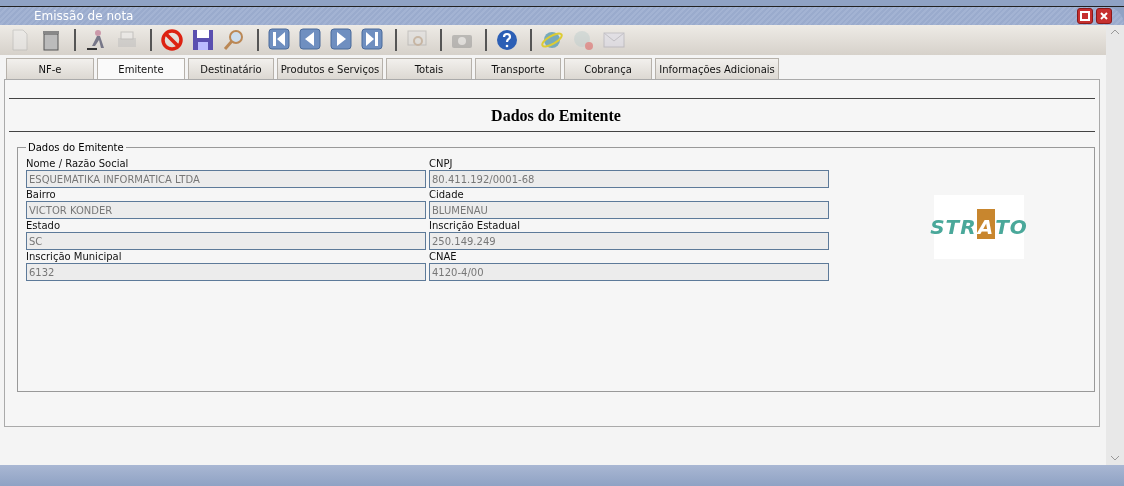 This screenshot has width=1124, height=486. Describe the element at coordinates (629, 210) in the screenshot. I see `input-field: BLUMENAU` at that location.